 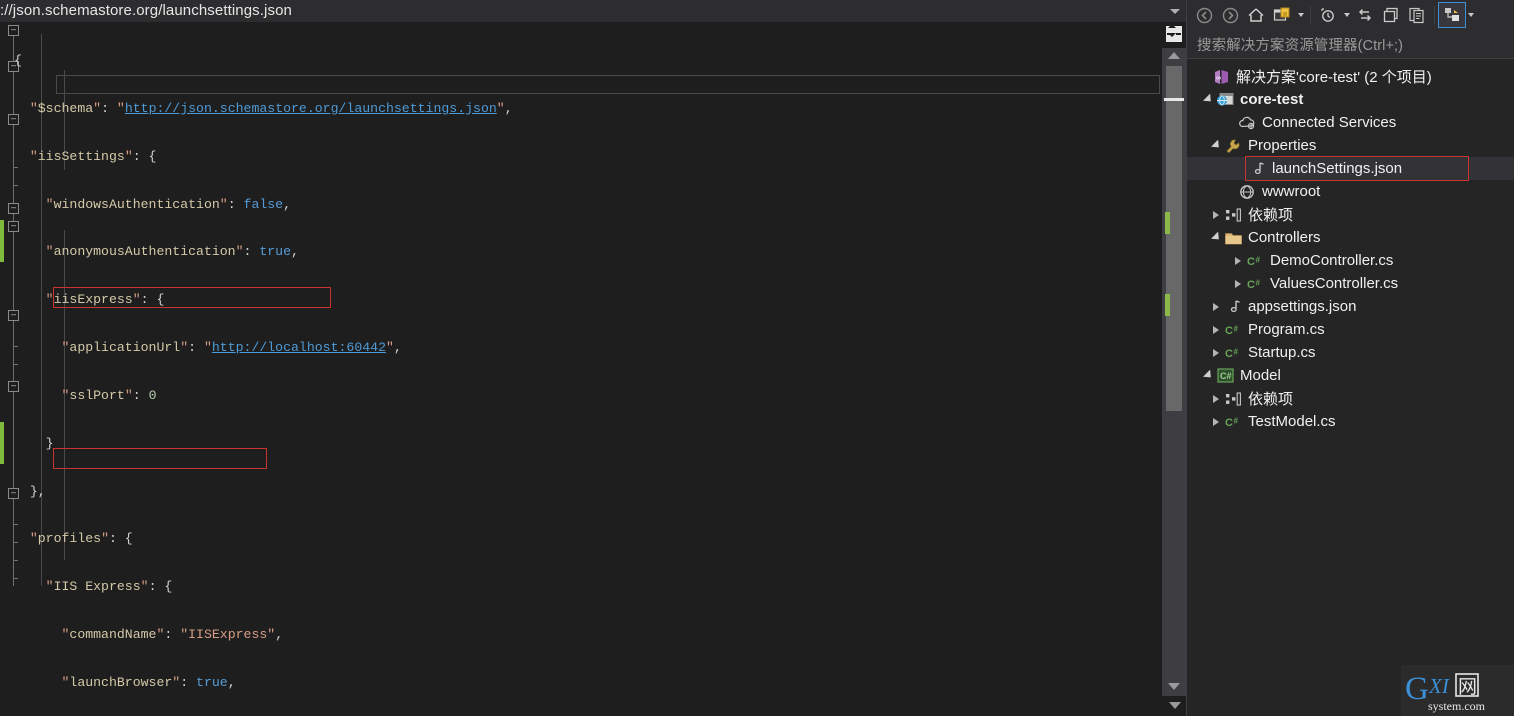 What do you see at coordinates (1174, 35) in the screenshot?
I see `editor-split-view-handle` at bounding box center [1174, 35].